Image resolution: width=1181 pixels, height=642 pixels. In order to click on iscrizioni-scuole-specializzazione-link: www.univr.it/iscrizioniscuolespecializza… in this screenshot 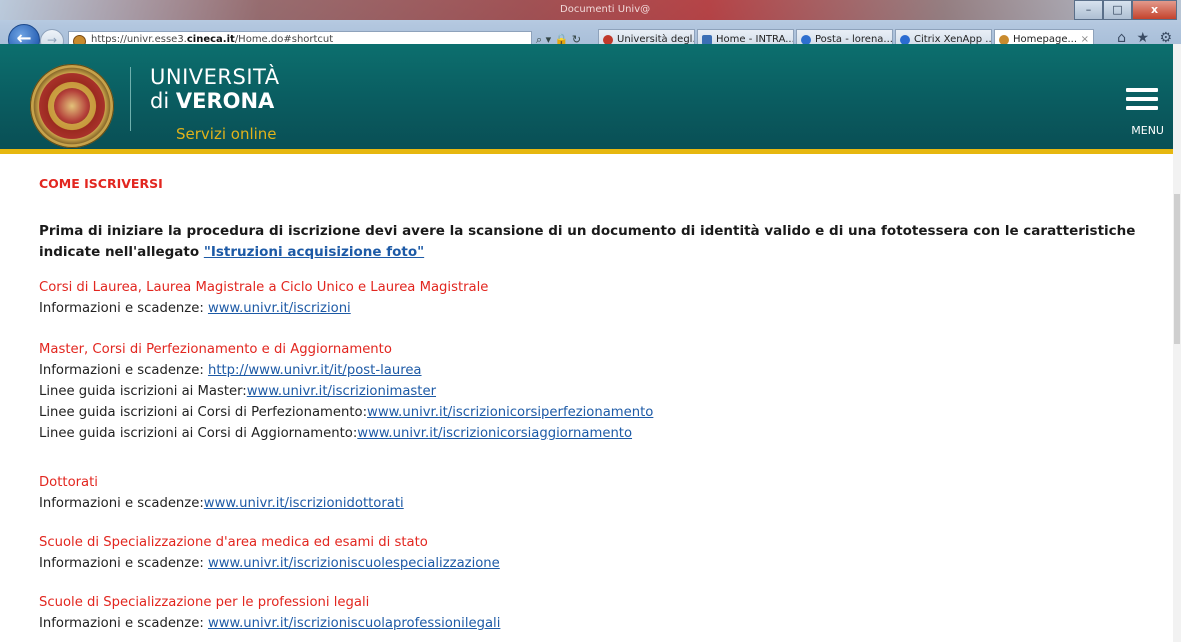, I will do `click(354, 563)`.